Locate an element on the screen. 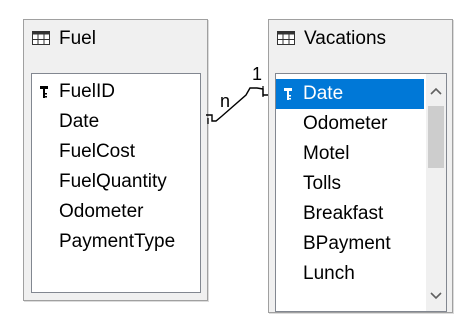  table-title: Vacations is located at coordinates (345, 38).